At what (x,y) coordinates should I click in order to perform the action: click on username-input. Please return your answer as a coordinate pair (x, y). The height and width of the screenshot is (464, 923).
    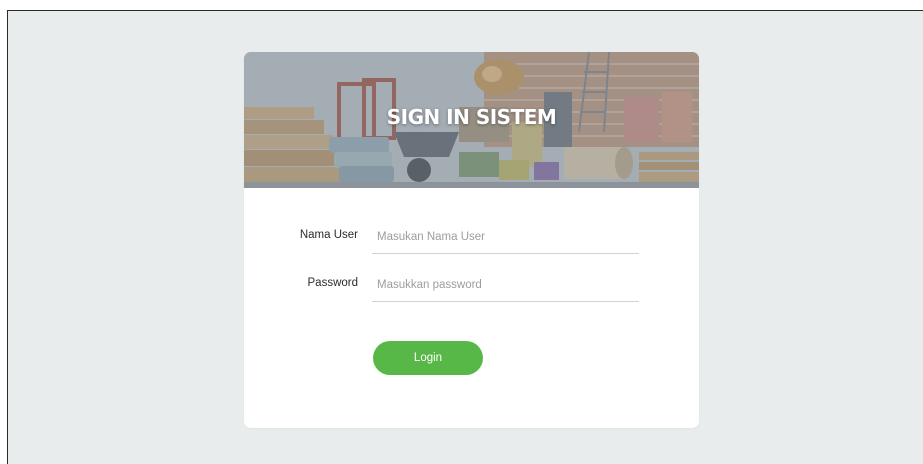
    Looking at the image, I should click on (505, 237).